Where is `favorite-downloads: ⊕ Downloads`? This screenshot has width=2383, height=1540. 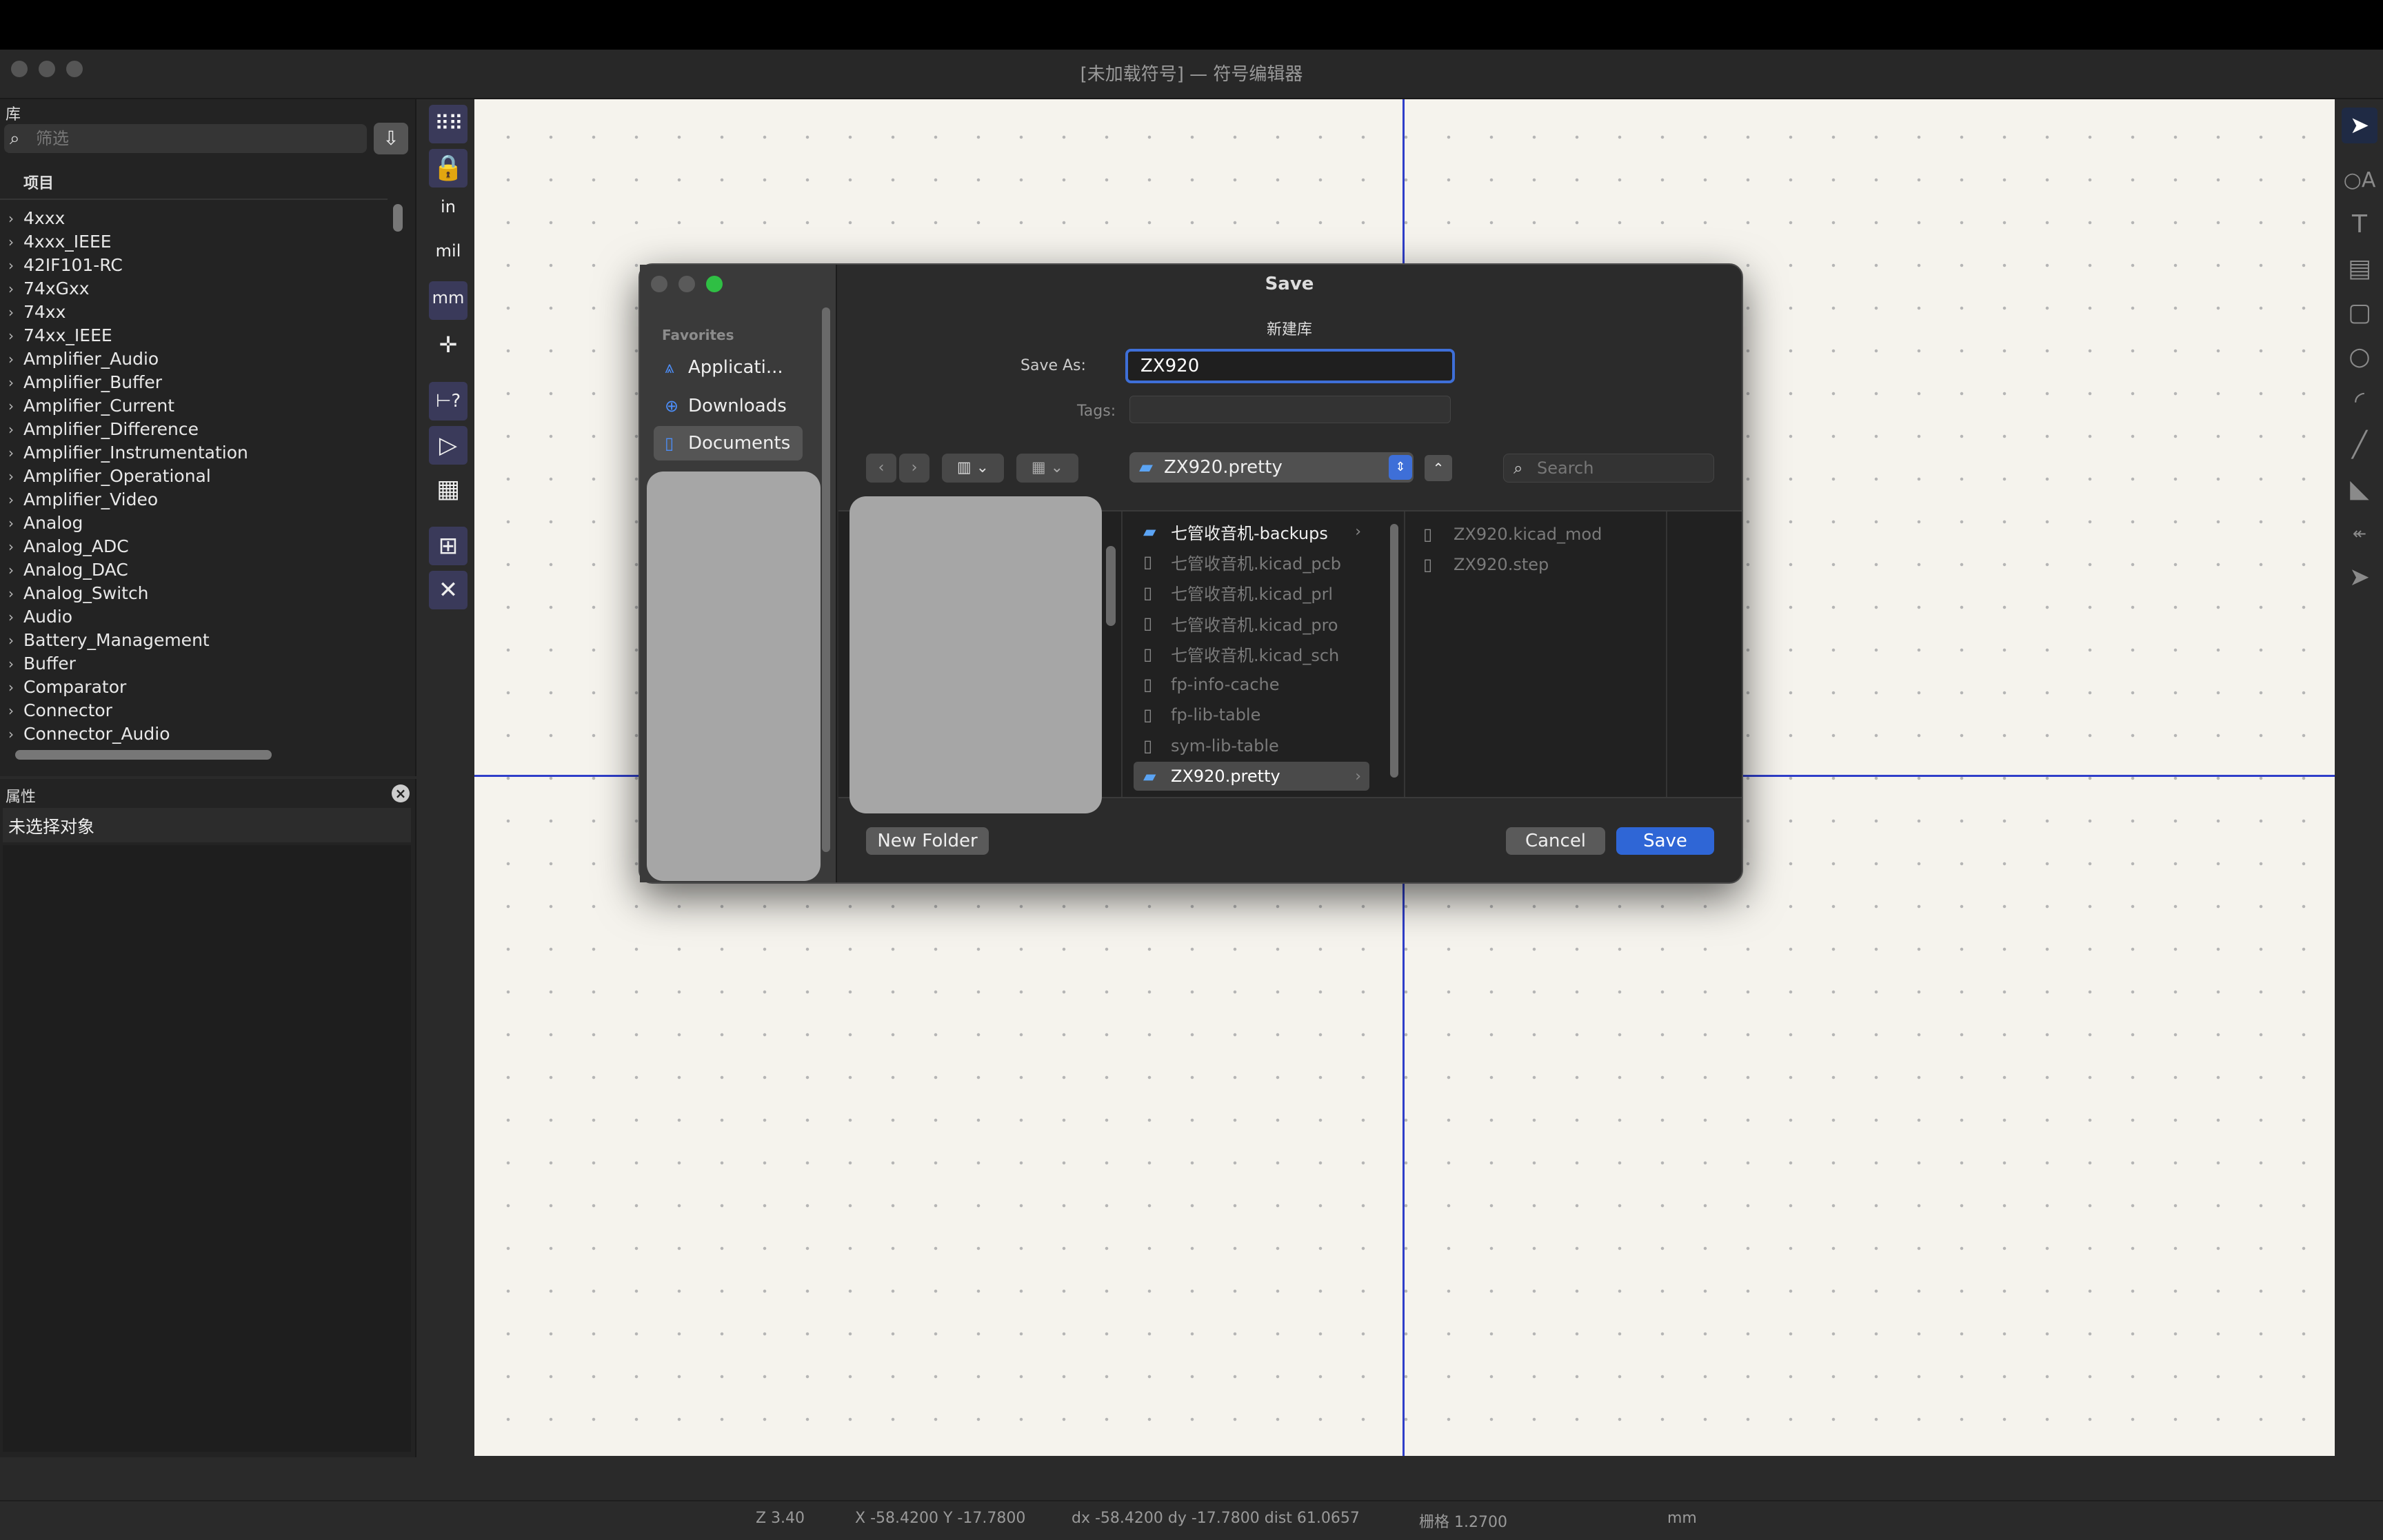
favorite-downloads: ⊕ Downloads is located at coordinates (728, 406).